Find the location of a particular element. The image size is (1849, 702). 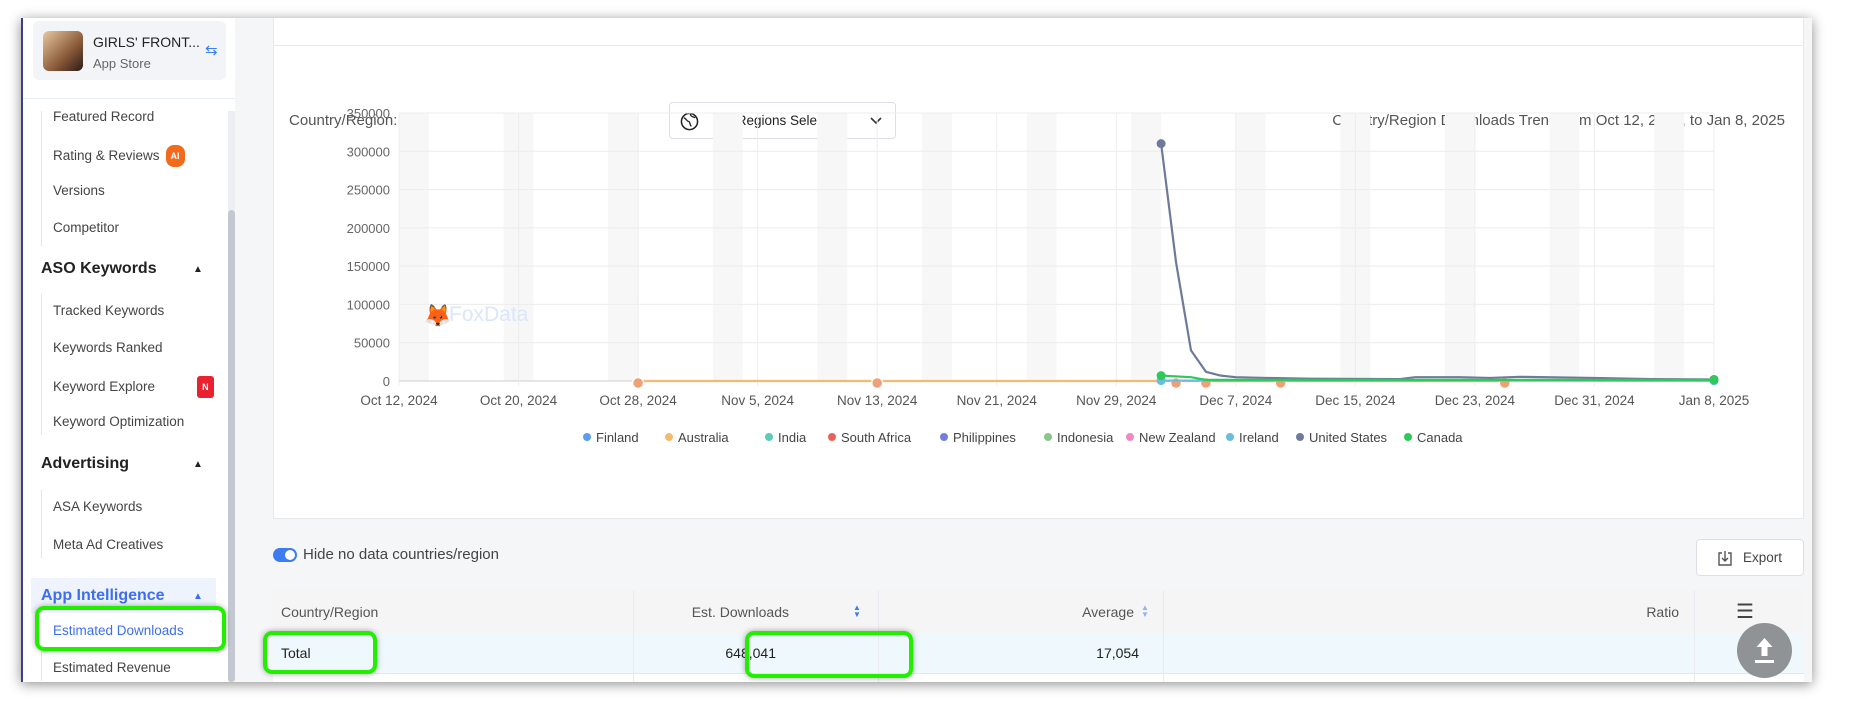

y-tick-label: 250000 is located at coordinates (368, 190).